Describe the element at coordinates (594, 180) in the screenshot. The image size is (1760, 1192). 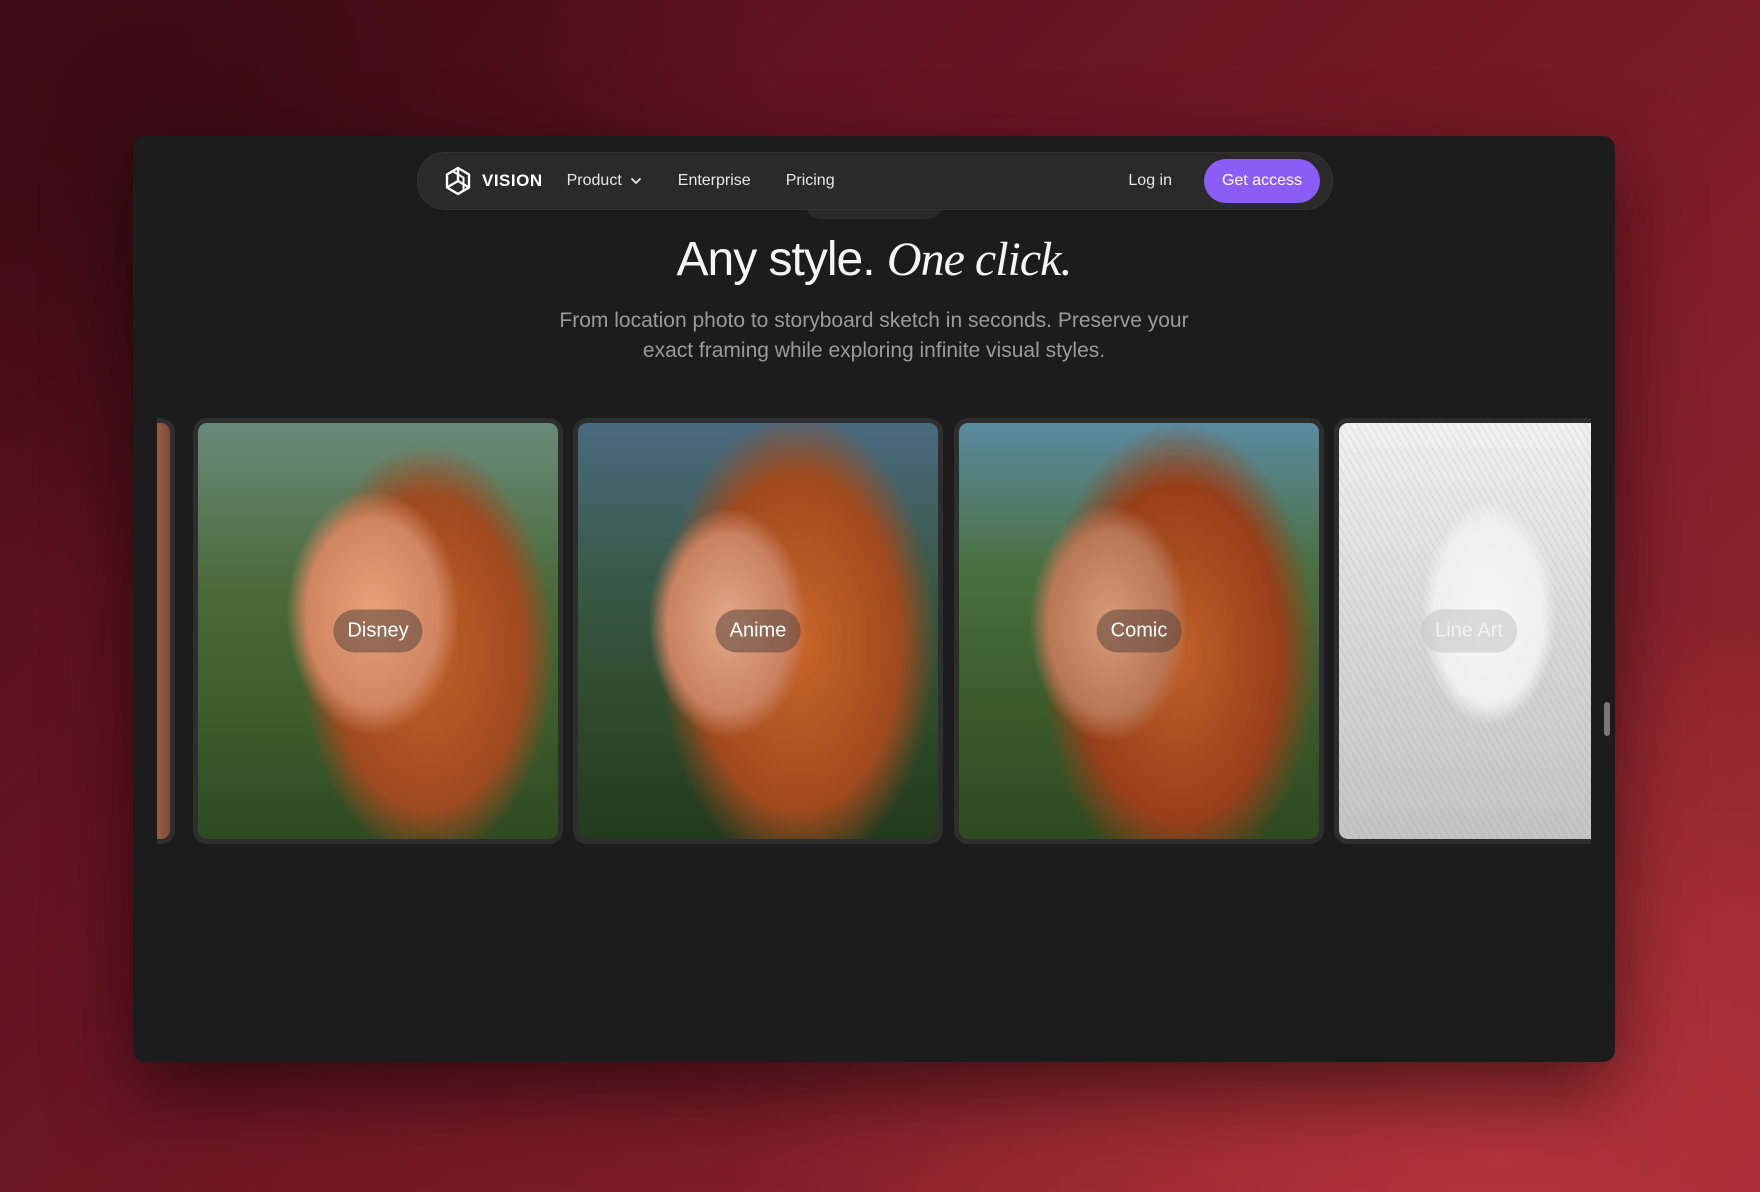
I see `nav-product-label: Product` at that location.